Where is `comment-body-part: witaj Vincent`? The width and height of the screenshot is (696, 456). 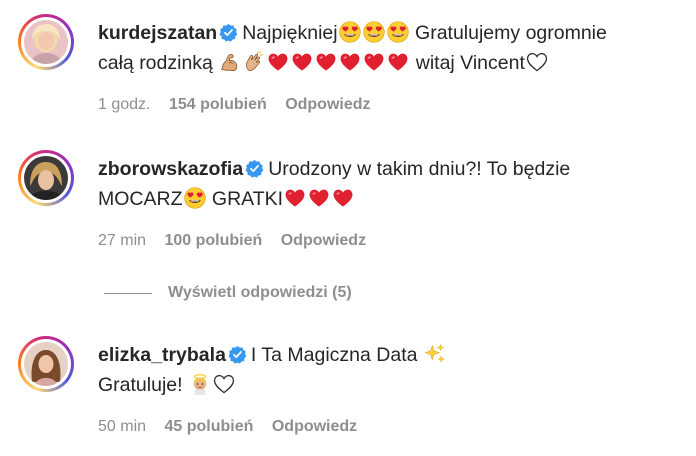 comment-body-part: witaj Vincent is located at coordinates (470, 63).